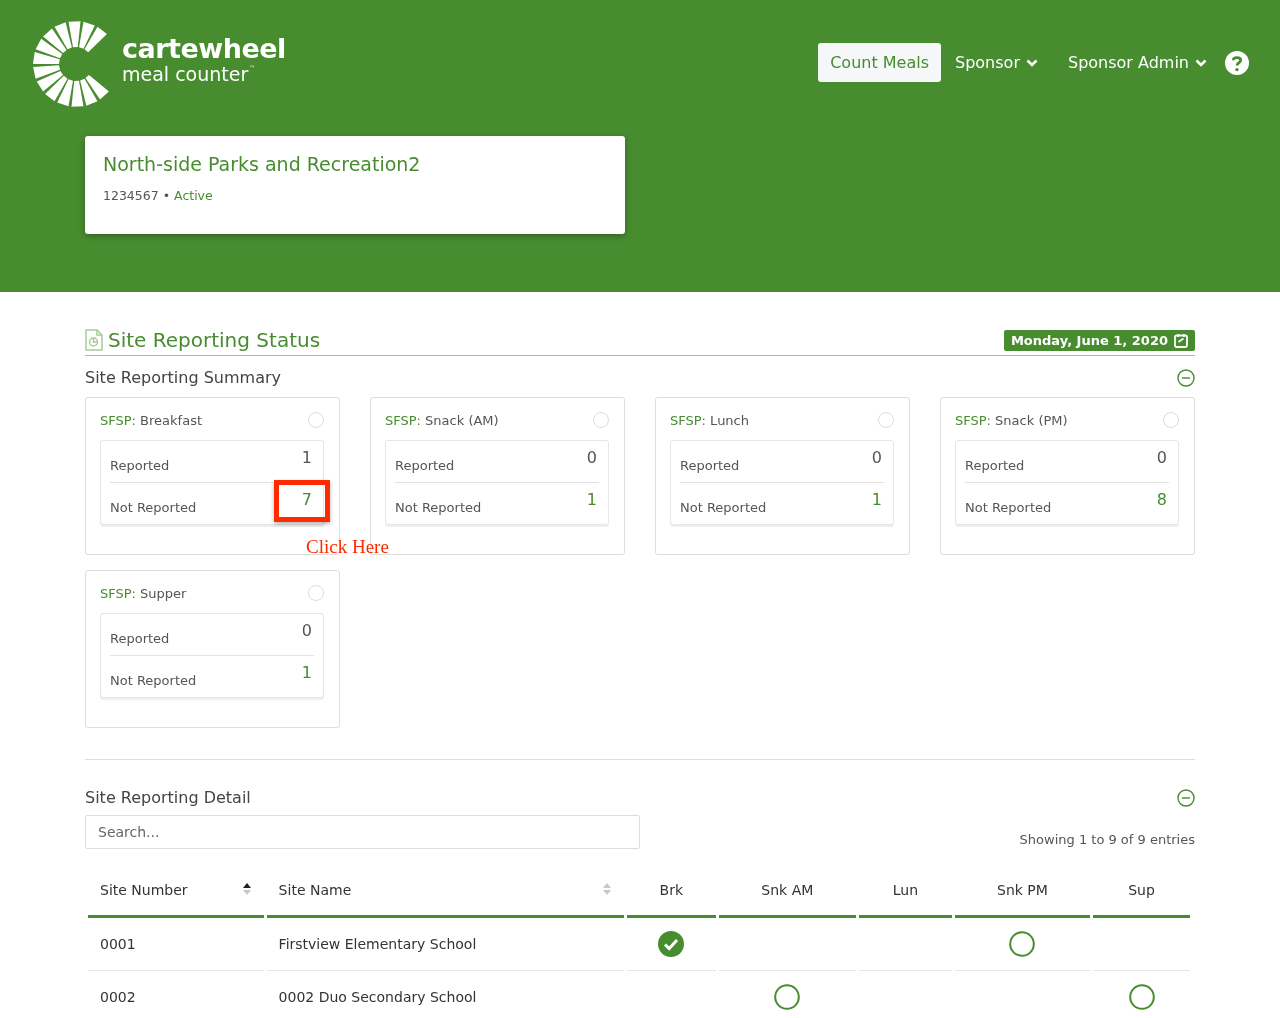 This screenshot has width=1280, height=1018. Describe the element at coordinates (442, 420) in the screenshot. I see `meal-title: SFSP: Snack (AM)` at that location.